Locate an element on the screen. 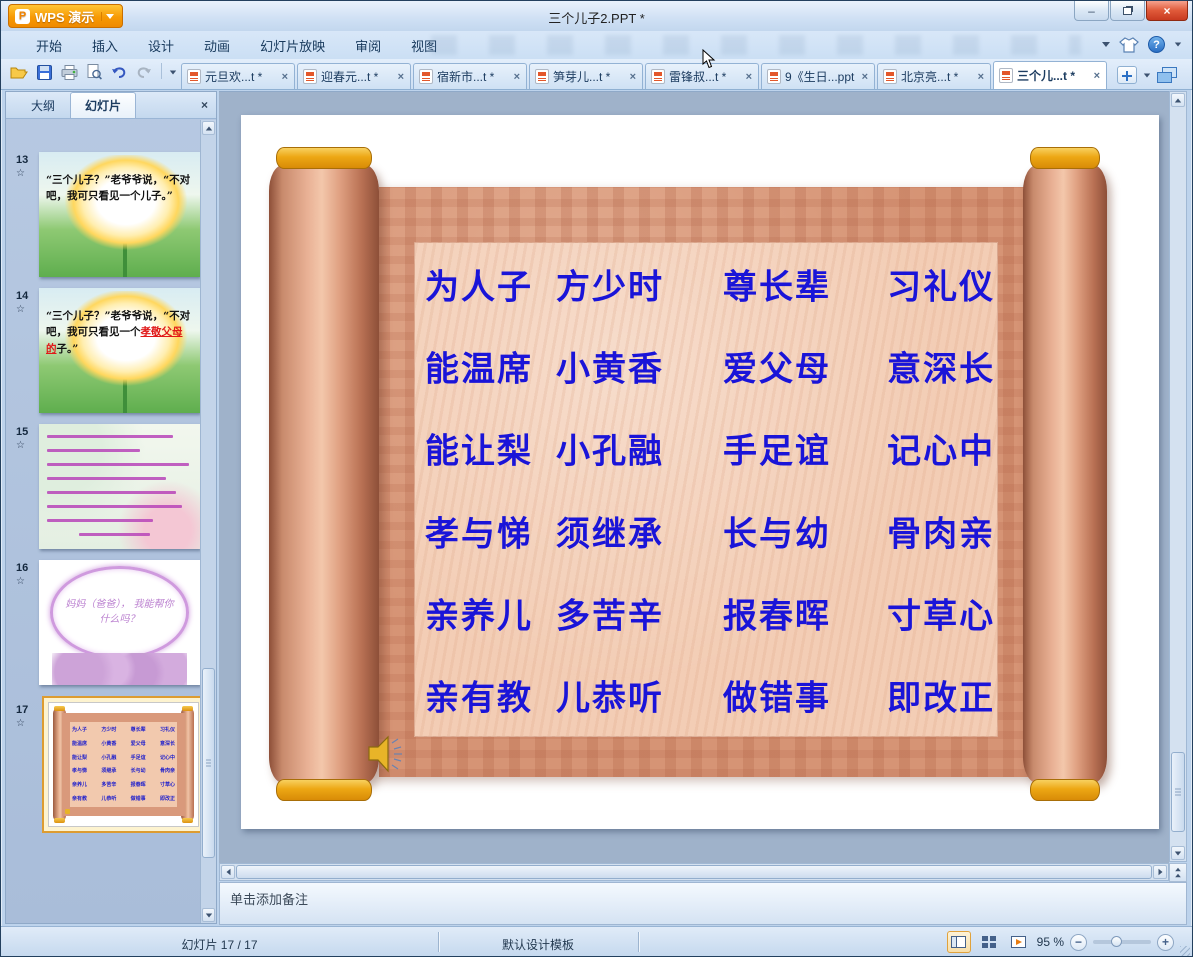 The image size is (1193, 957). close-icon: × is located at coordinates (1167, 10).